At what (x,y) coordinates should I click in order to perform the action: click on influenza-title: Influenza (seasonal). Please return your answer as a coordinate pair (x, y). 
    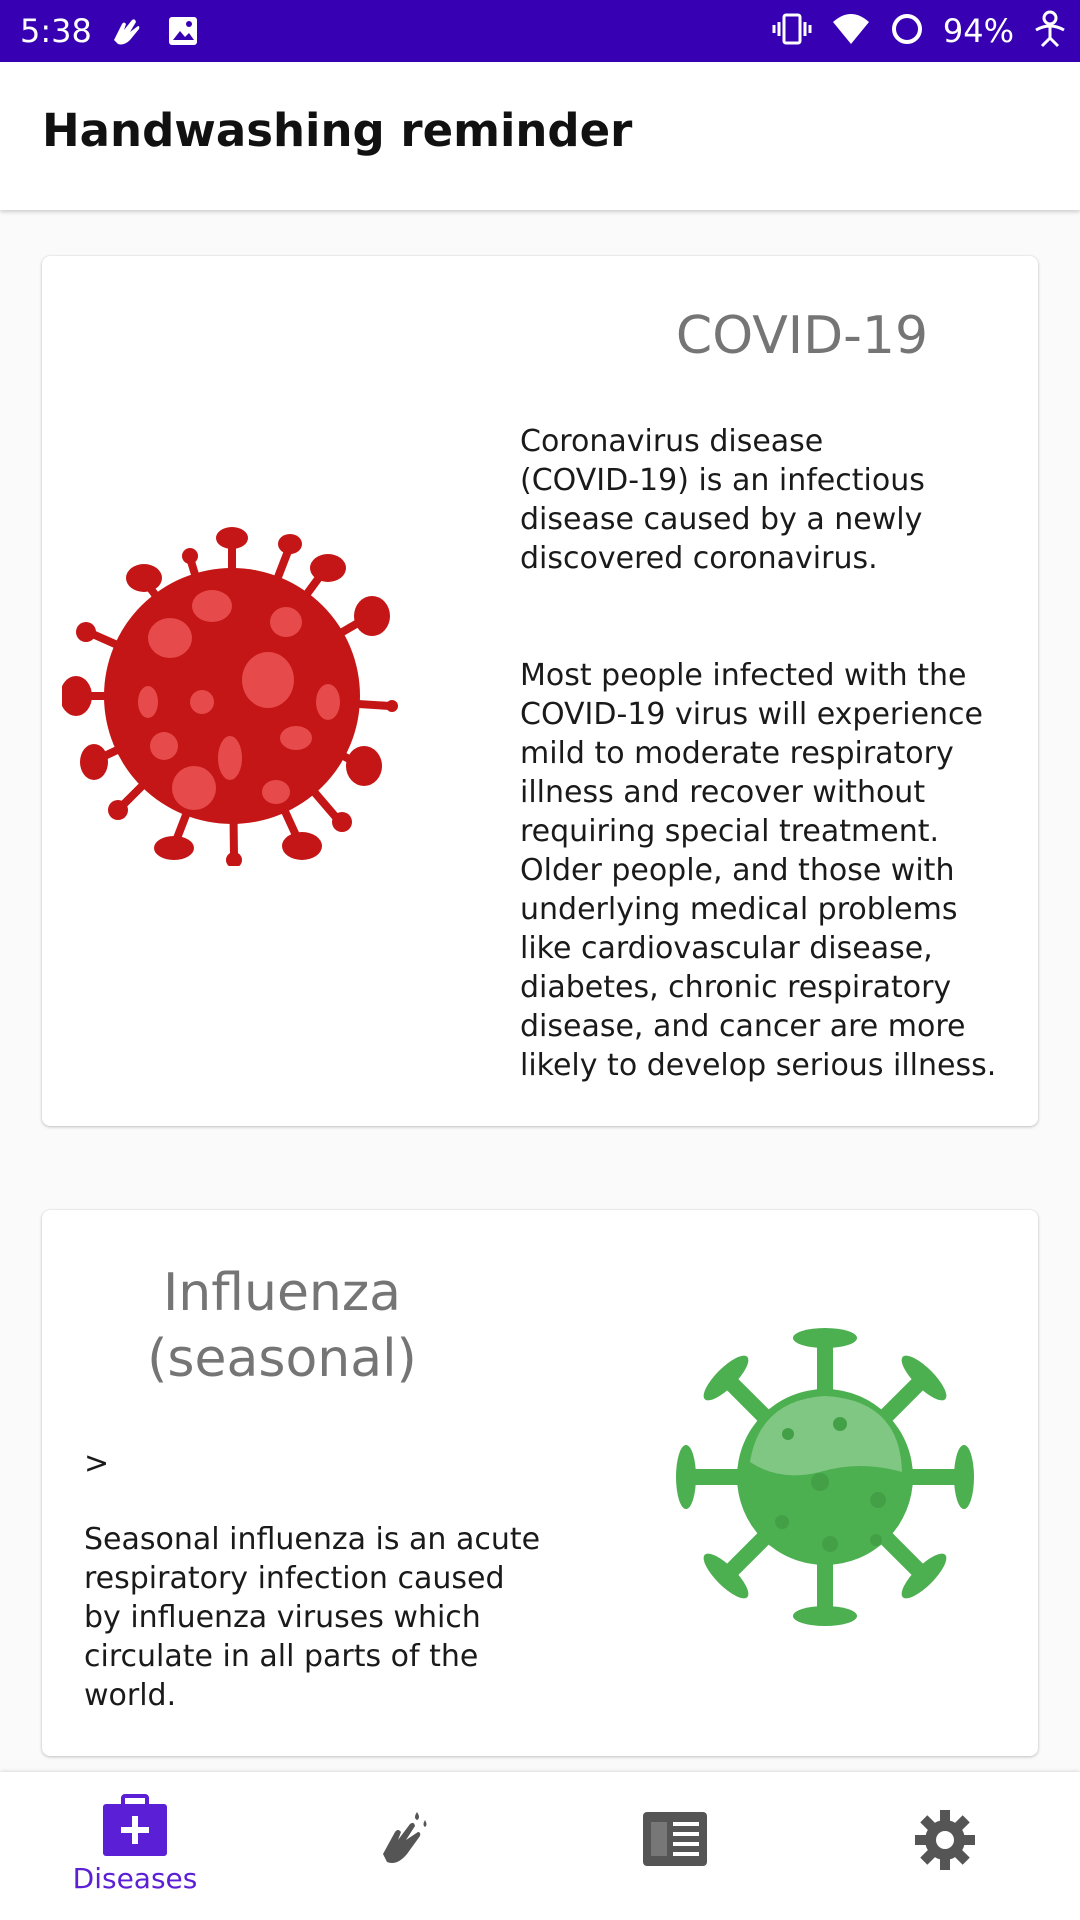
    Looking at the image, I should click on (282, 1326).